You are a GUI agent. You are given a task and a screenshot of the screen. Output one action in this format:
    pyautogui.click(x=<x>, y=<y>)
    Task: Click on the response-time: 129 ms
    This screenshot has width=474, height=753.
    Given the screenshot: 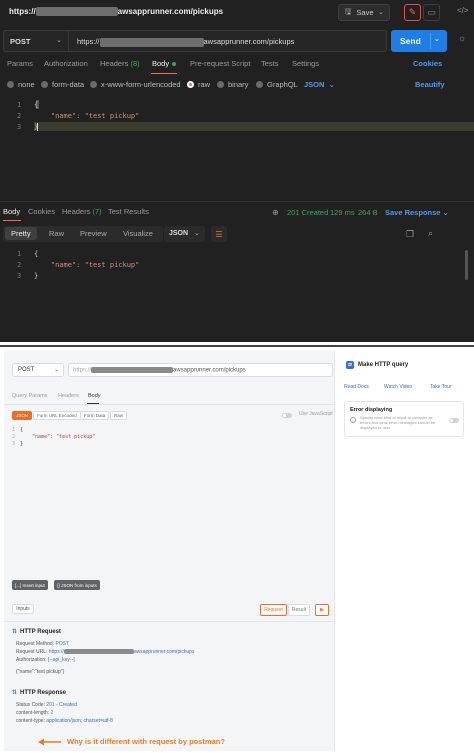 What is the action you would take?
    pyautogui.click(x=342, y=212)
    